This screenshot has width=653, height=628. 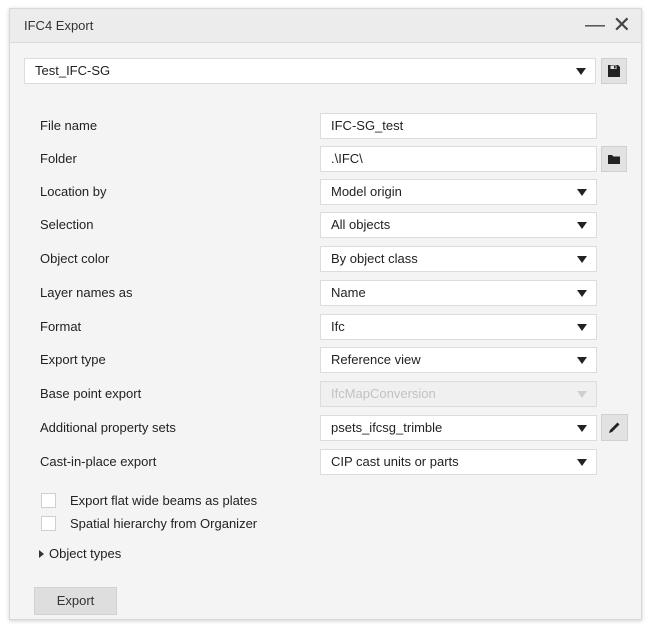 What do you see at coordinates (458, 360) in the screenshot?
I see `export-type-dropdown: Reference view` at bounding box center [458, 360].